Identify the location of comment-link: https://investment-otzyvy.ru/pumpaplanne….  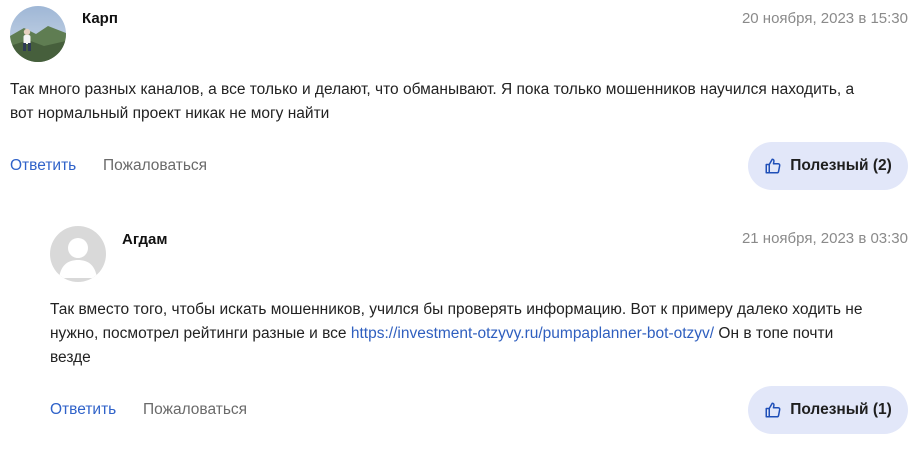
(532, 333).